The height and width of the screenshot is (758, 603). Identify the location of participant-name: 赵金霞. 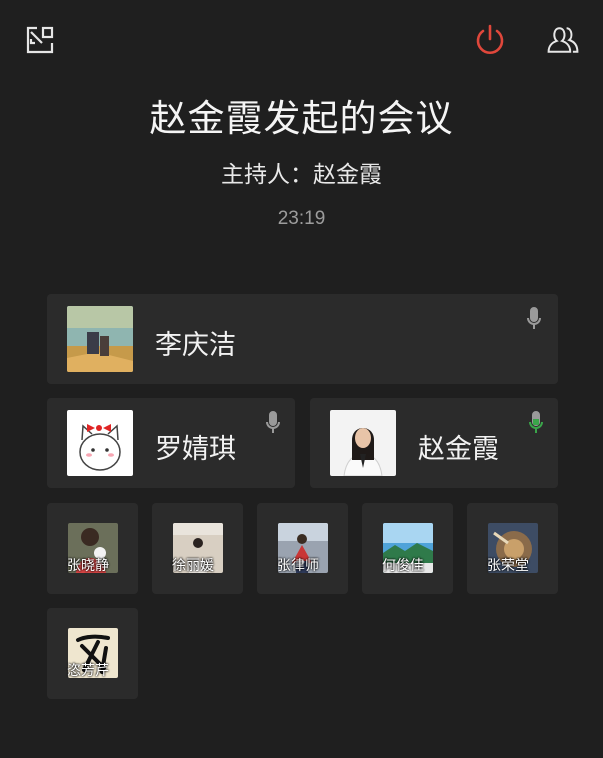
(458, 449).